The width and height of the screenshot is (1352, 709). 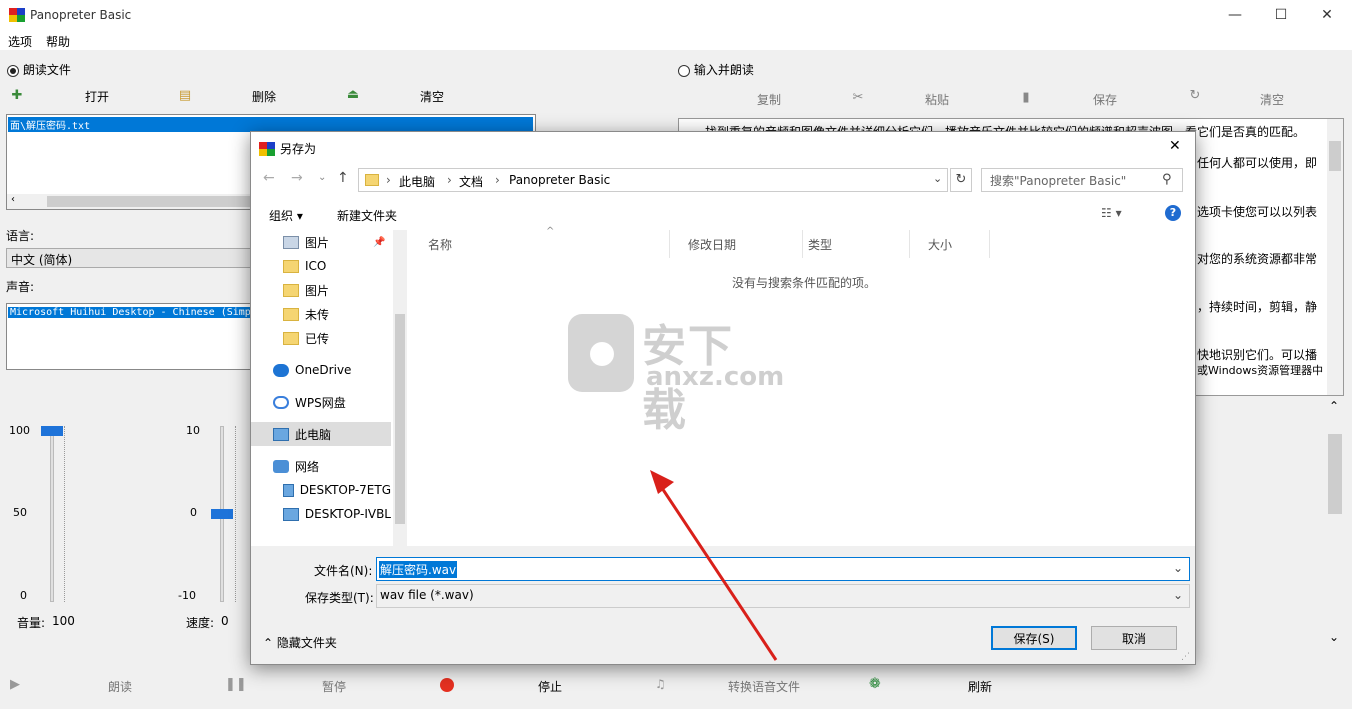 I want to click on clear-button: 清空, so click(x=432, y=96).